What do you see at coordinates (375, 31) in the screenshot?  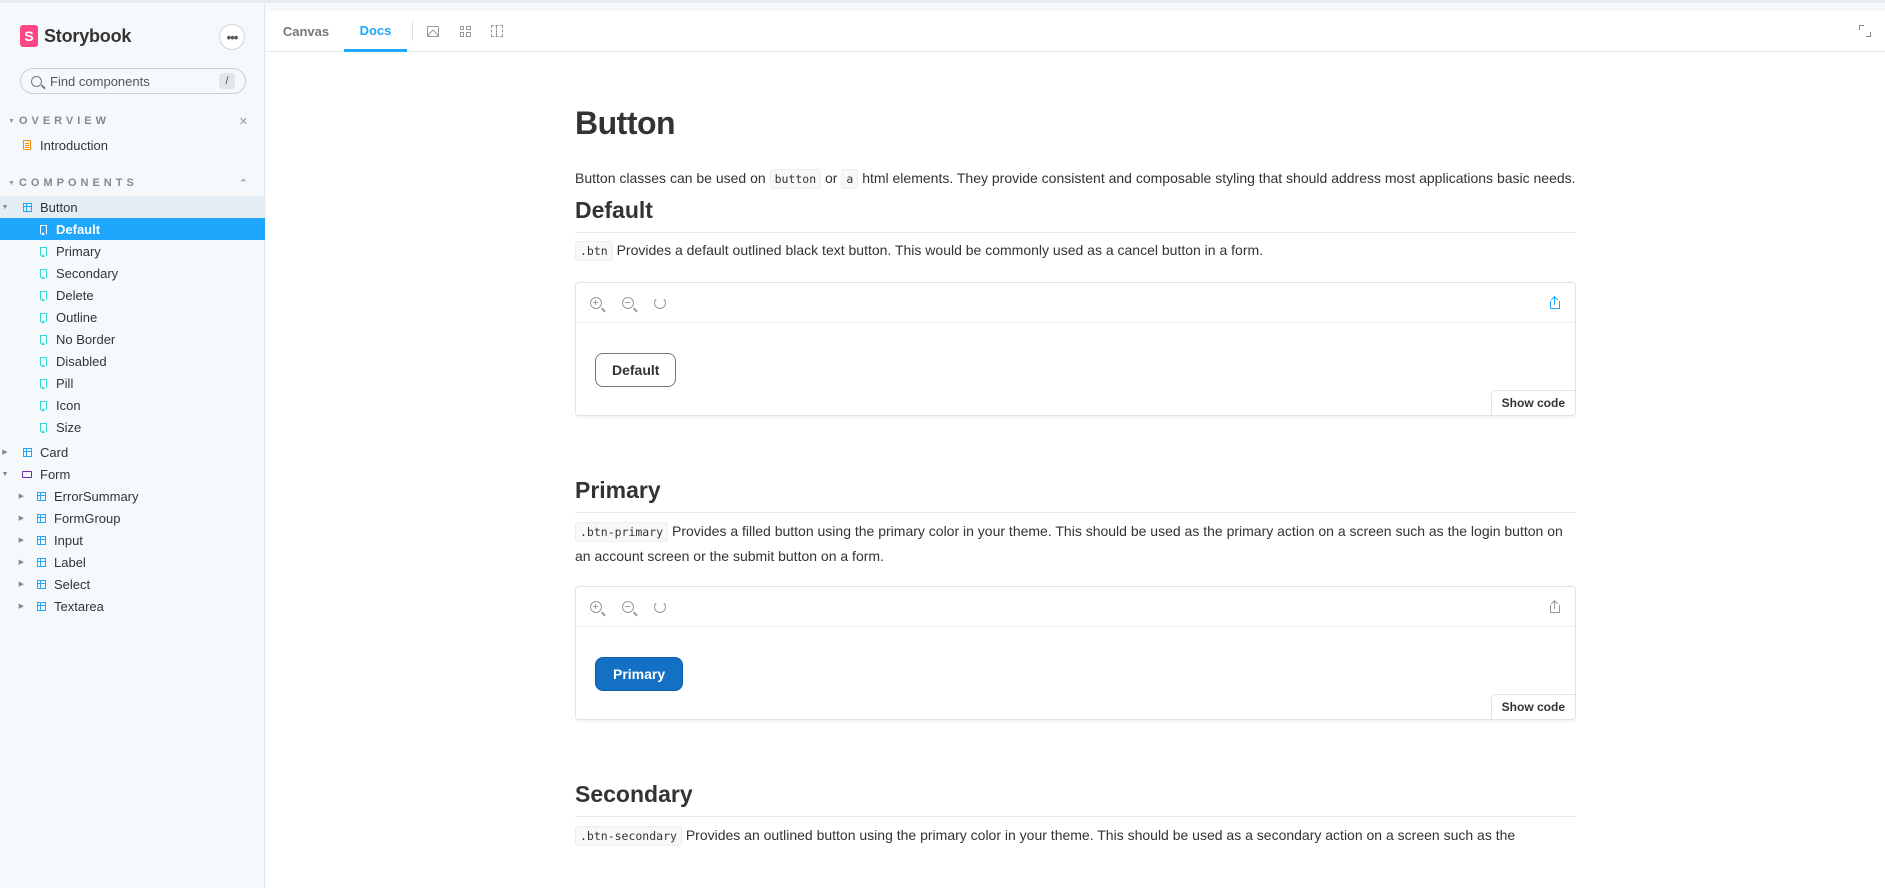 I see `tab-docs: Docs` at bounding box center [375, 31].